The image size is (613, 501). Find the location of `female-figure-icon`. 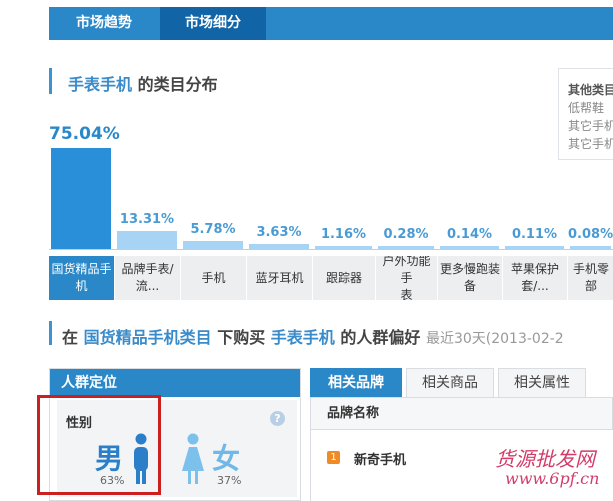

female-figure-icon is located at coordinates (193, 458).